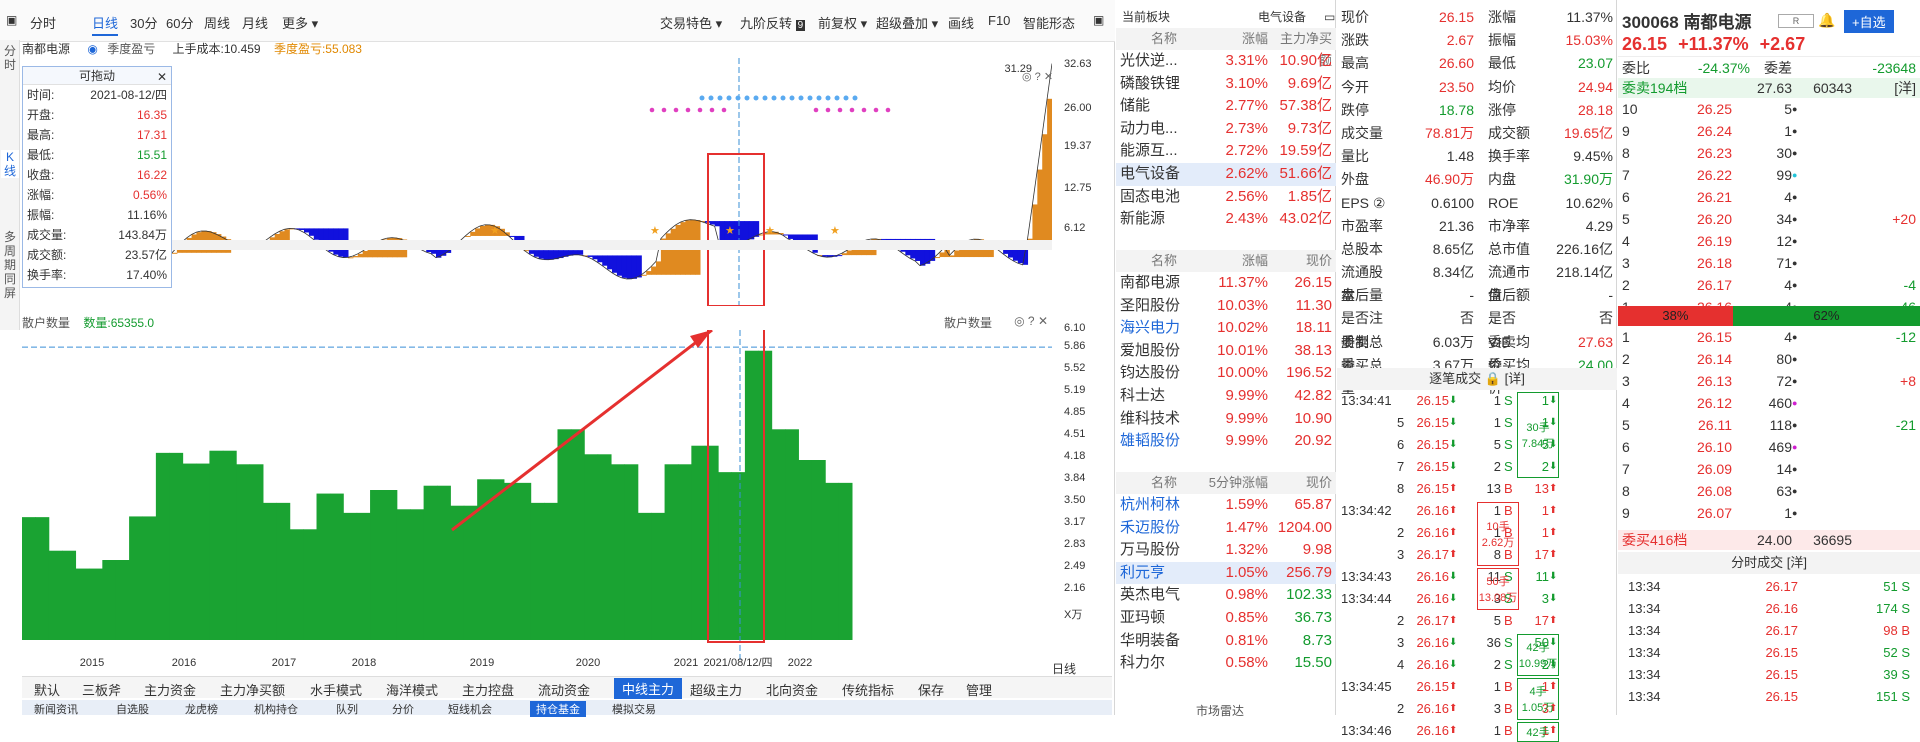 This screenshot has width=1920, height=742. What do you see at coordinates (170, 689) in the screenshot?
I see `indicator-tab: 主力资金` at bounding box center [170, 689].